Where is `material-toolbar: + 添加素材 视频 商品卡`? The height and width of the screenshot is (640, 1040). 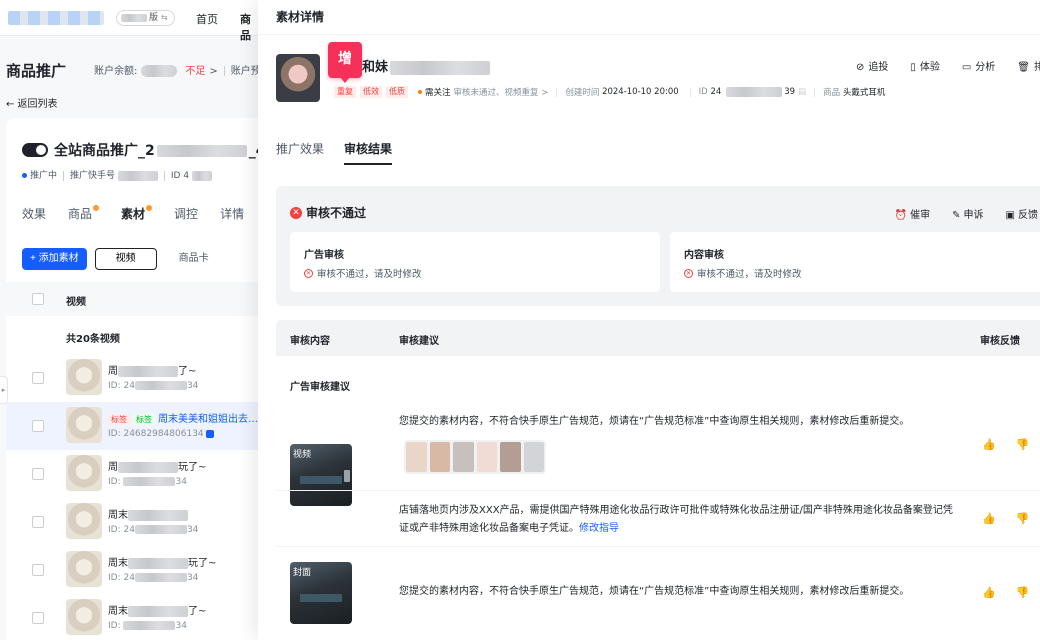
material-toolbar: + 添加素材 视频 商品卡 is located at coordinates (122, 259).